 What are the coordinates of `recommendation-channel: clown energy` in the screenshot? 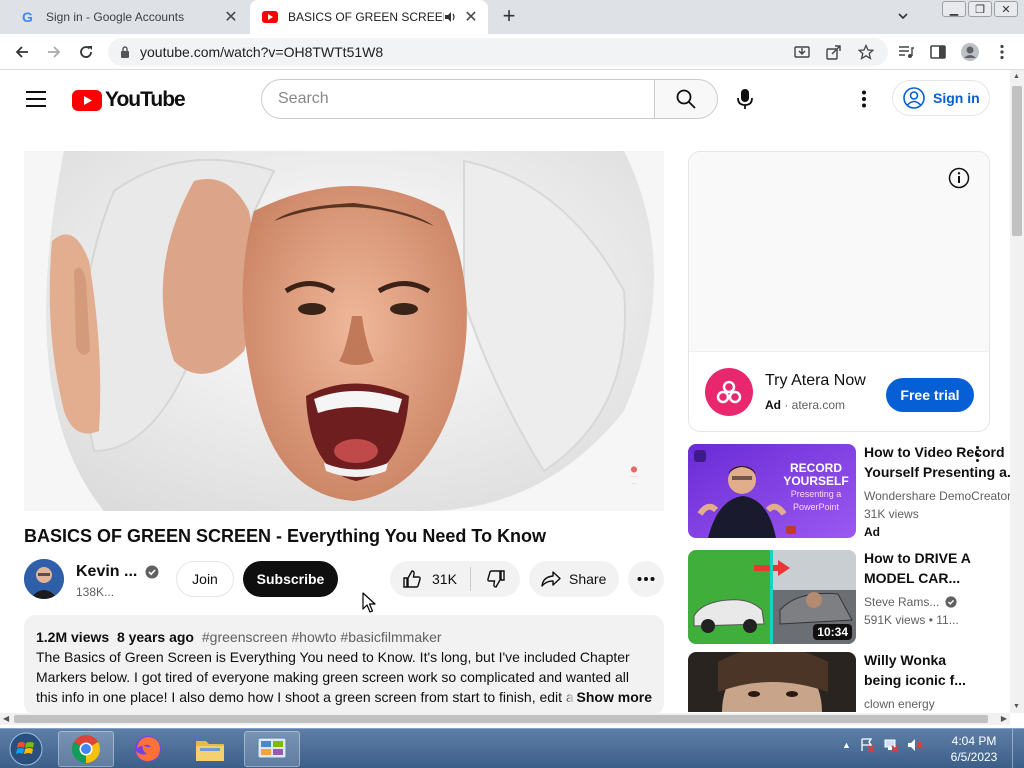 It's located at (899, 704).